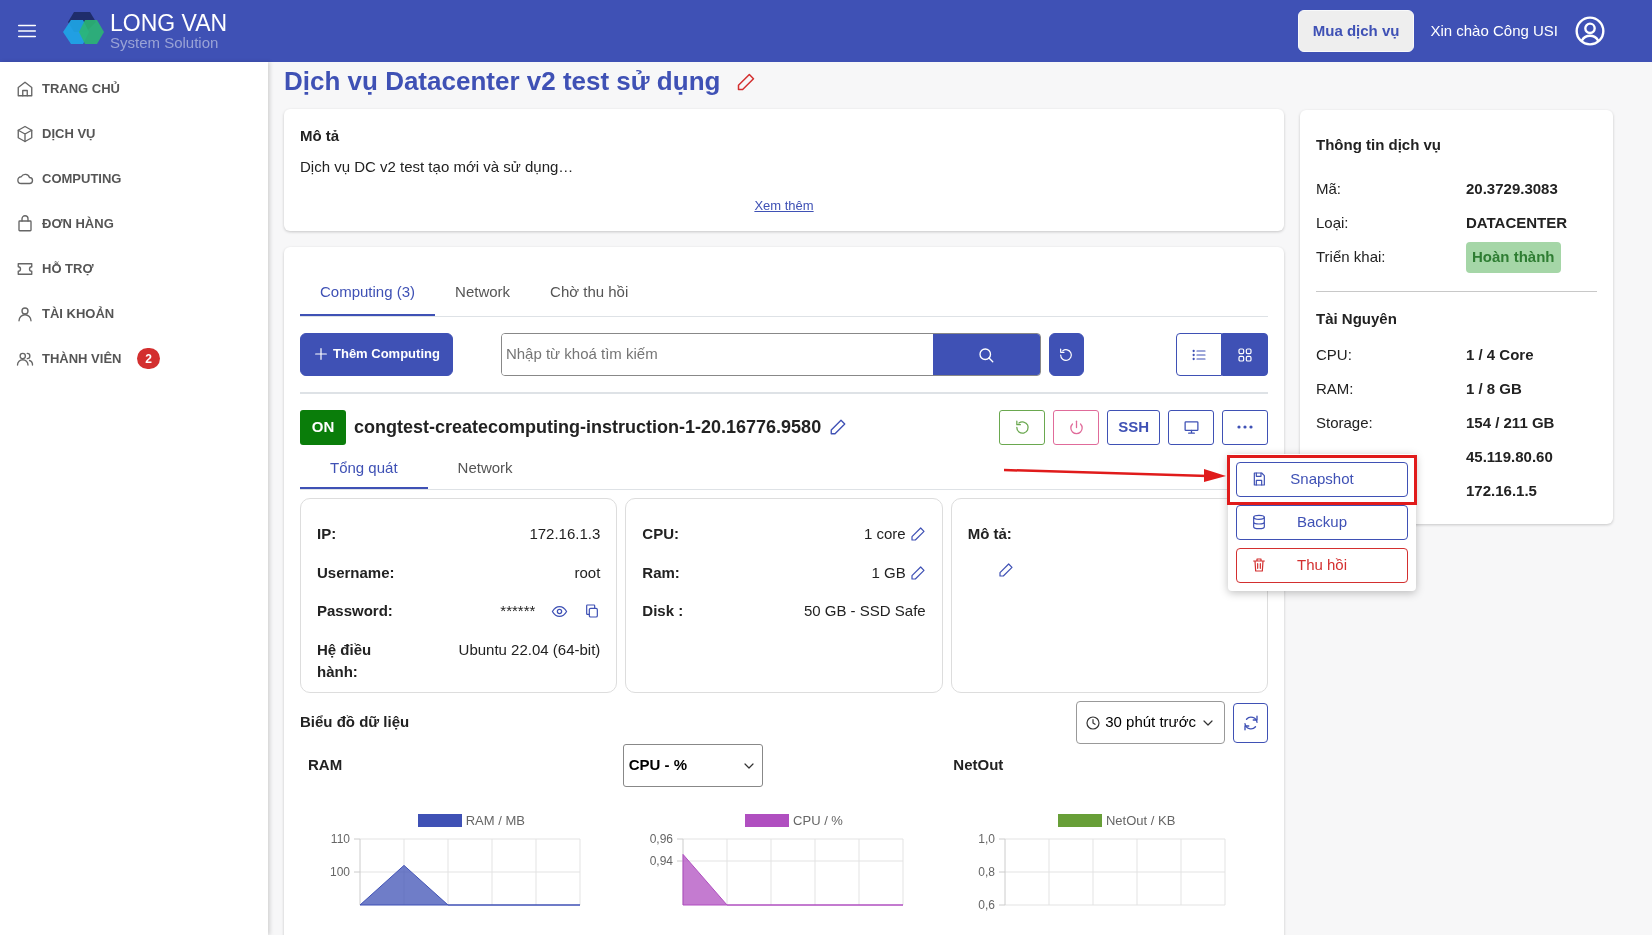  What do you see at coordinates (1510, 422) in the screenshot?
I see `field-value: 154 / 211 GB` at bounding box center [1510, 422].